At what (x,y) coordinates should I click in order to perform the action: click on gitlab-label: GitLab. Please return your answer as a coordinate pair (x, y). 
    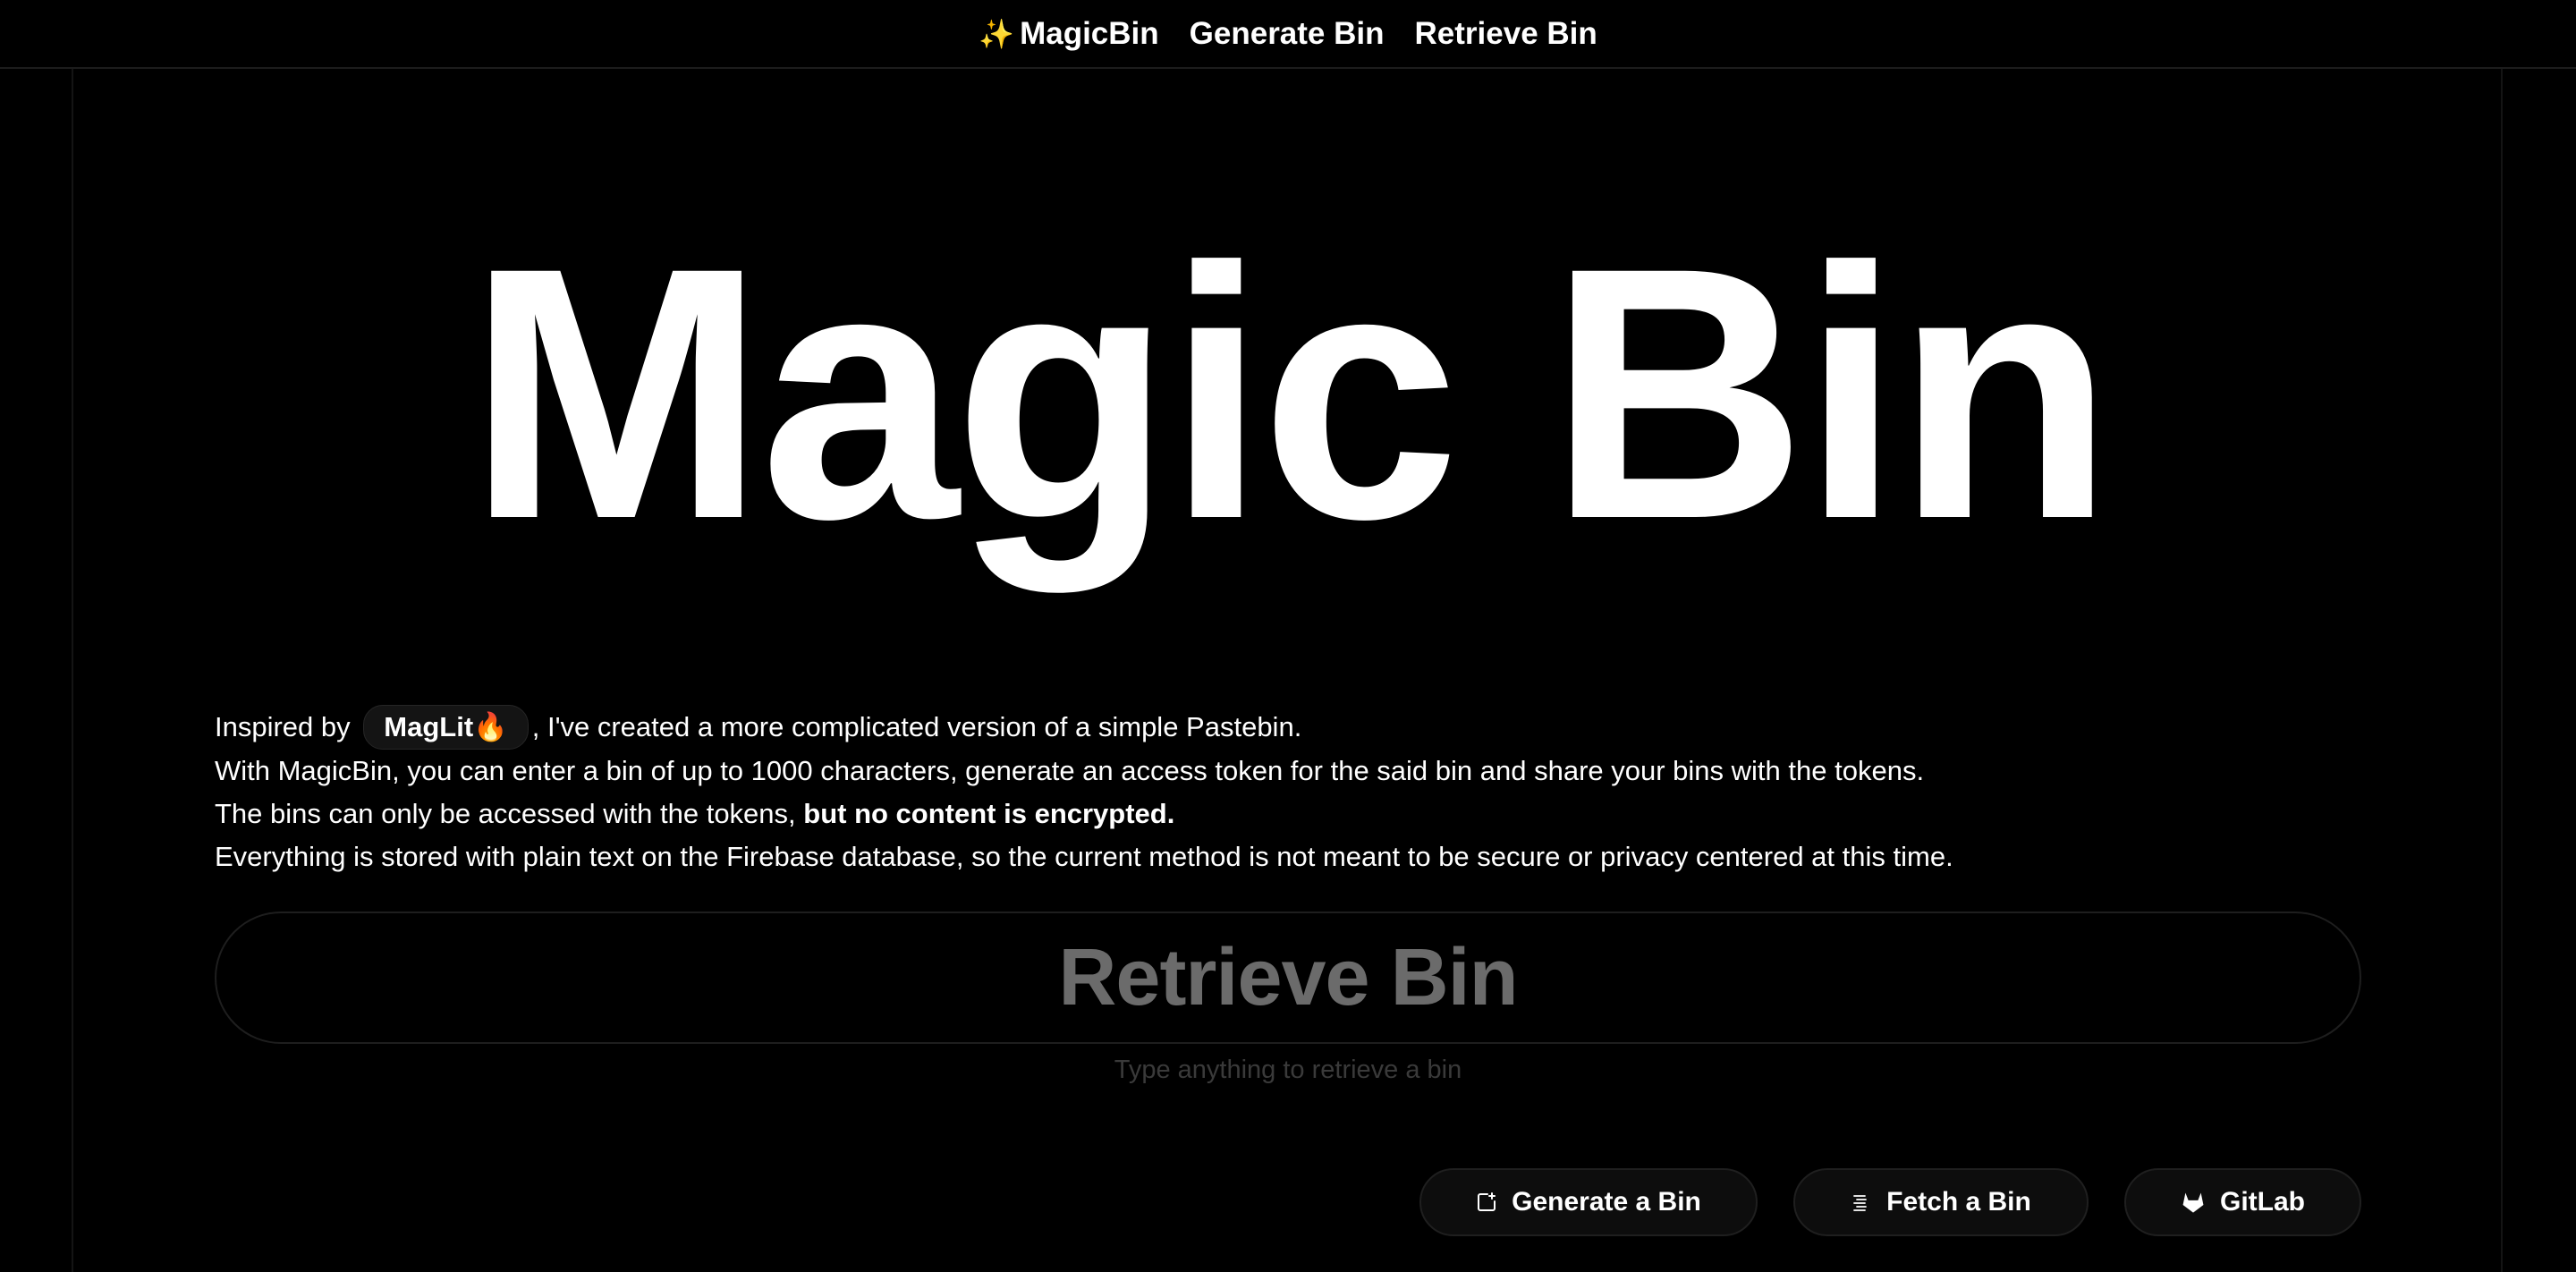
    Looking at the image, I should click on (2262, 1202).